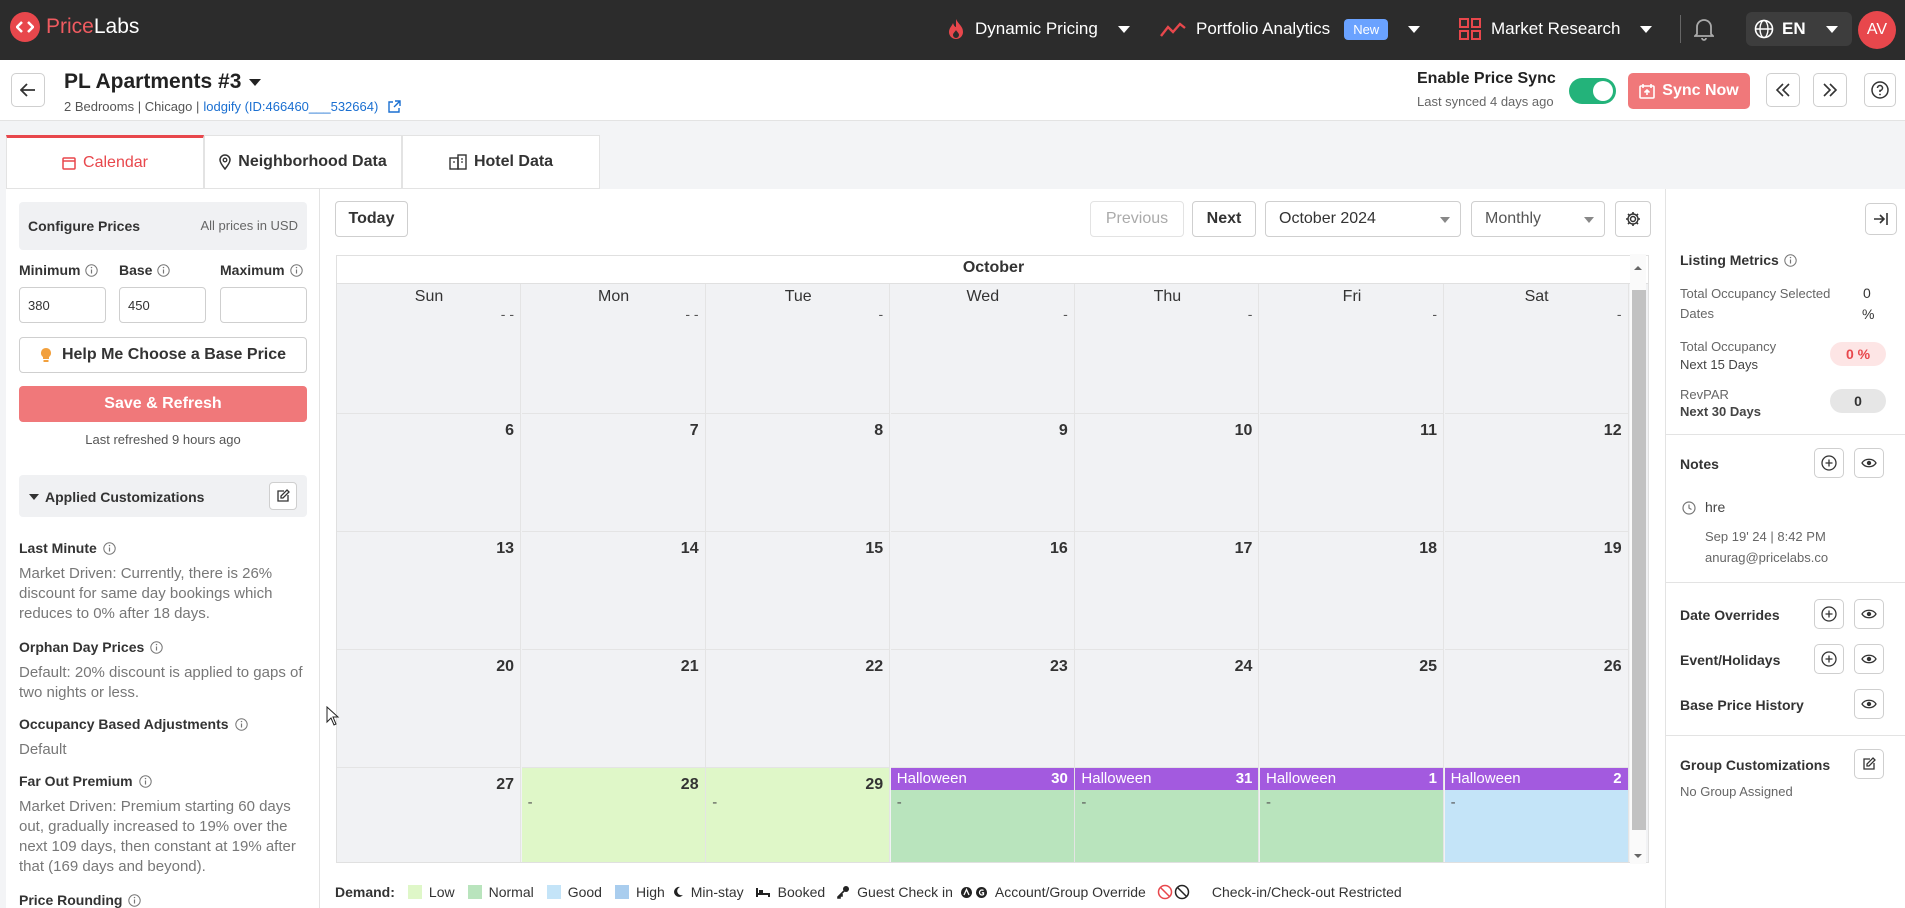  Describe the element at coordinates (1689, 91) in the screenshot. I see `sync-now-button: Sync Now` at that location.